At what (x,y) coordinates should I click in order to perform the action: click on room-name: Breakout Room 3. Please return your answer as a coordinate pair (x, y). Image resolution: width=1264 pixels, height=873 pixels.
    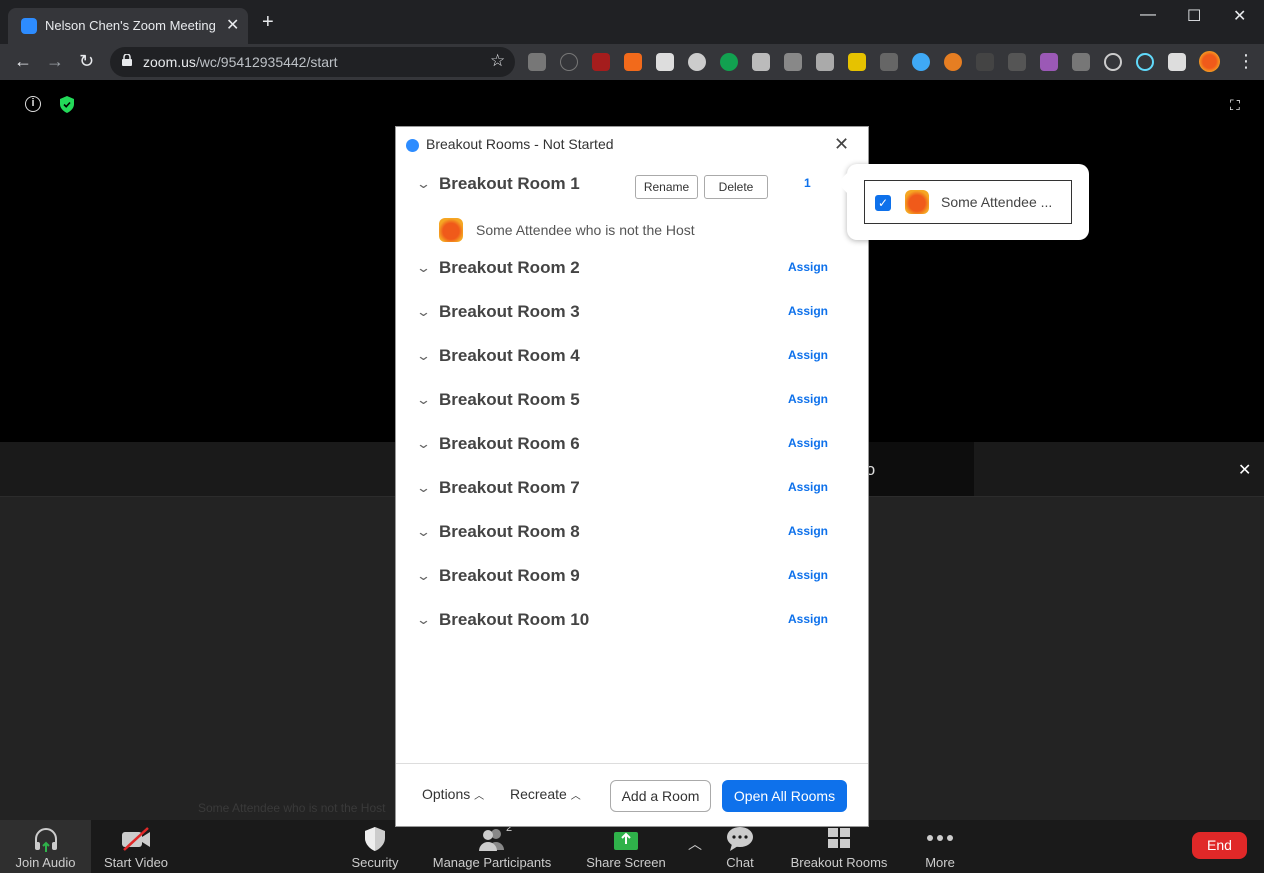
    Looking at the image, I should click on (509, 311).